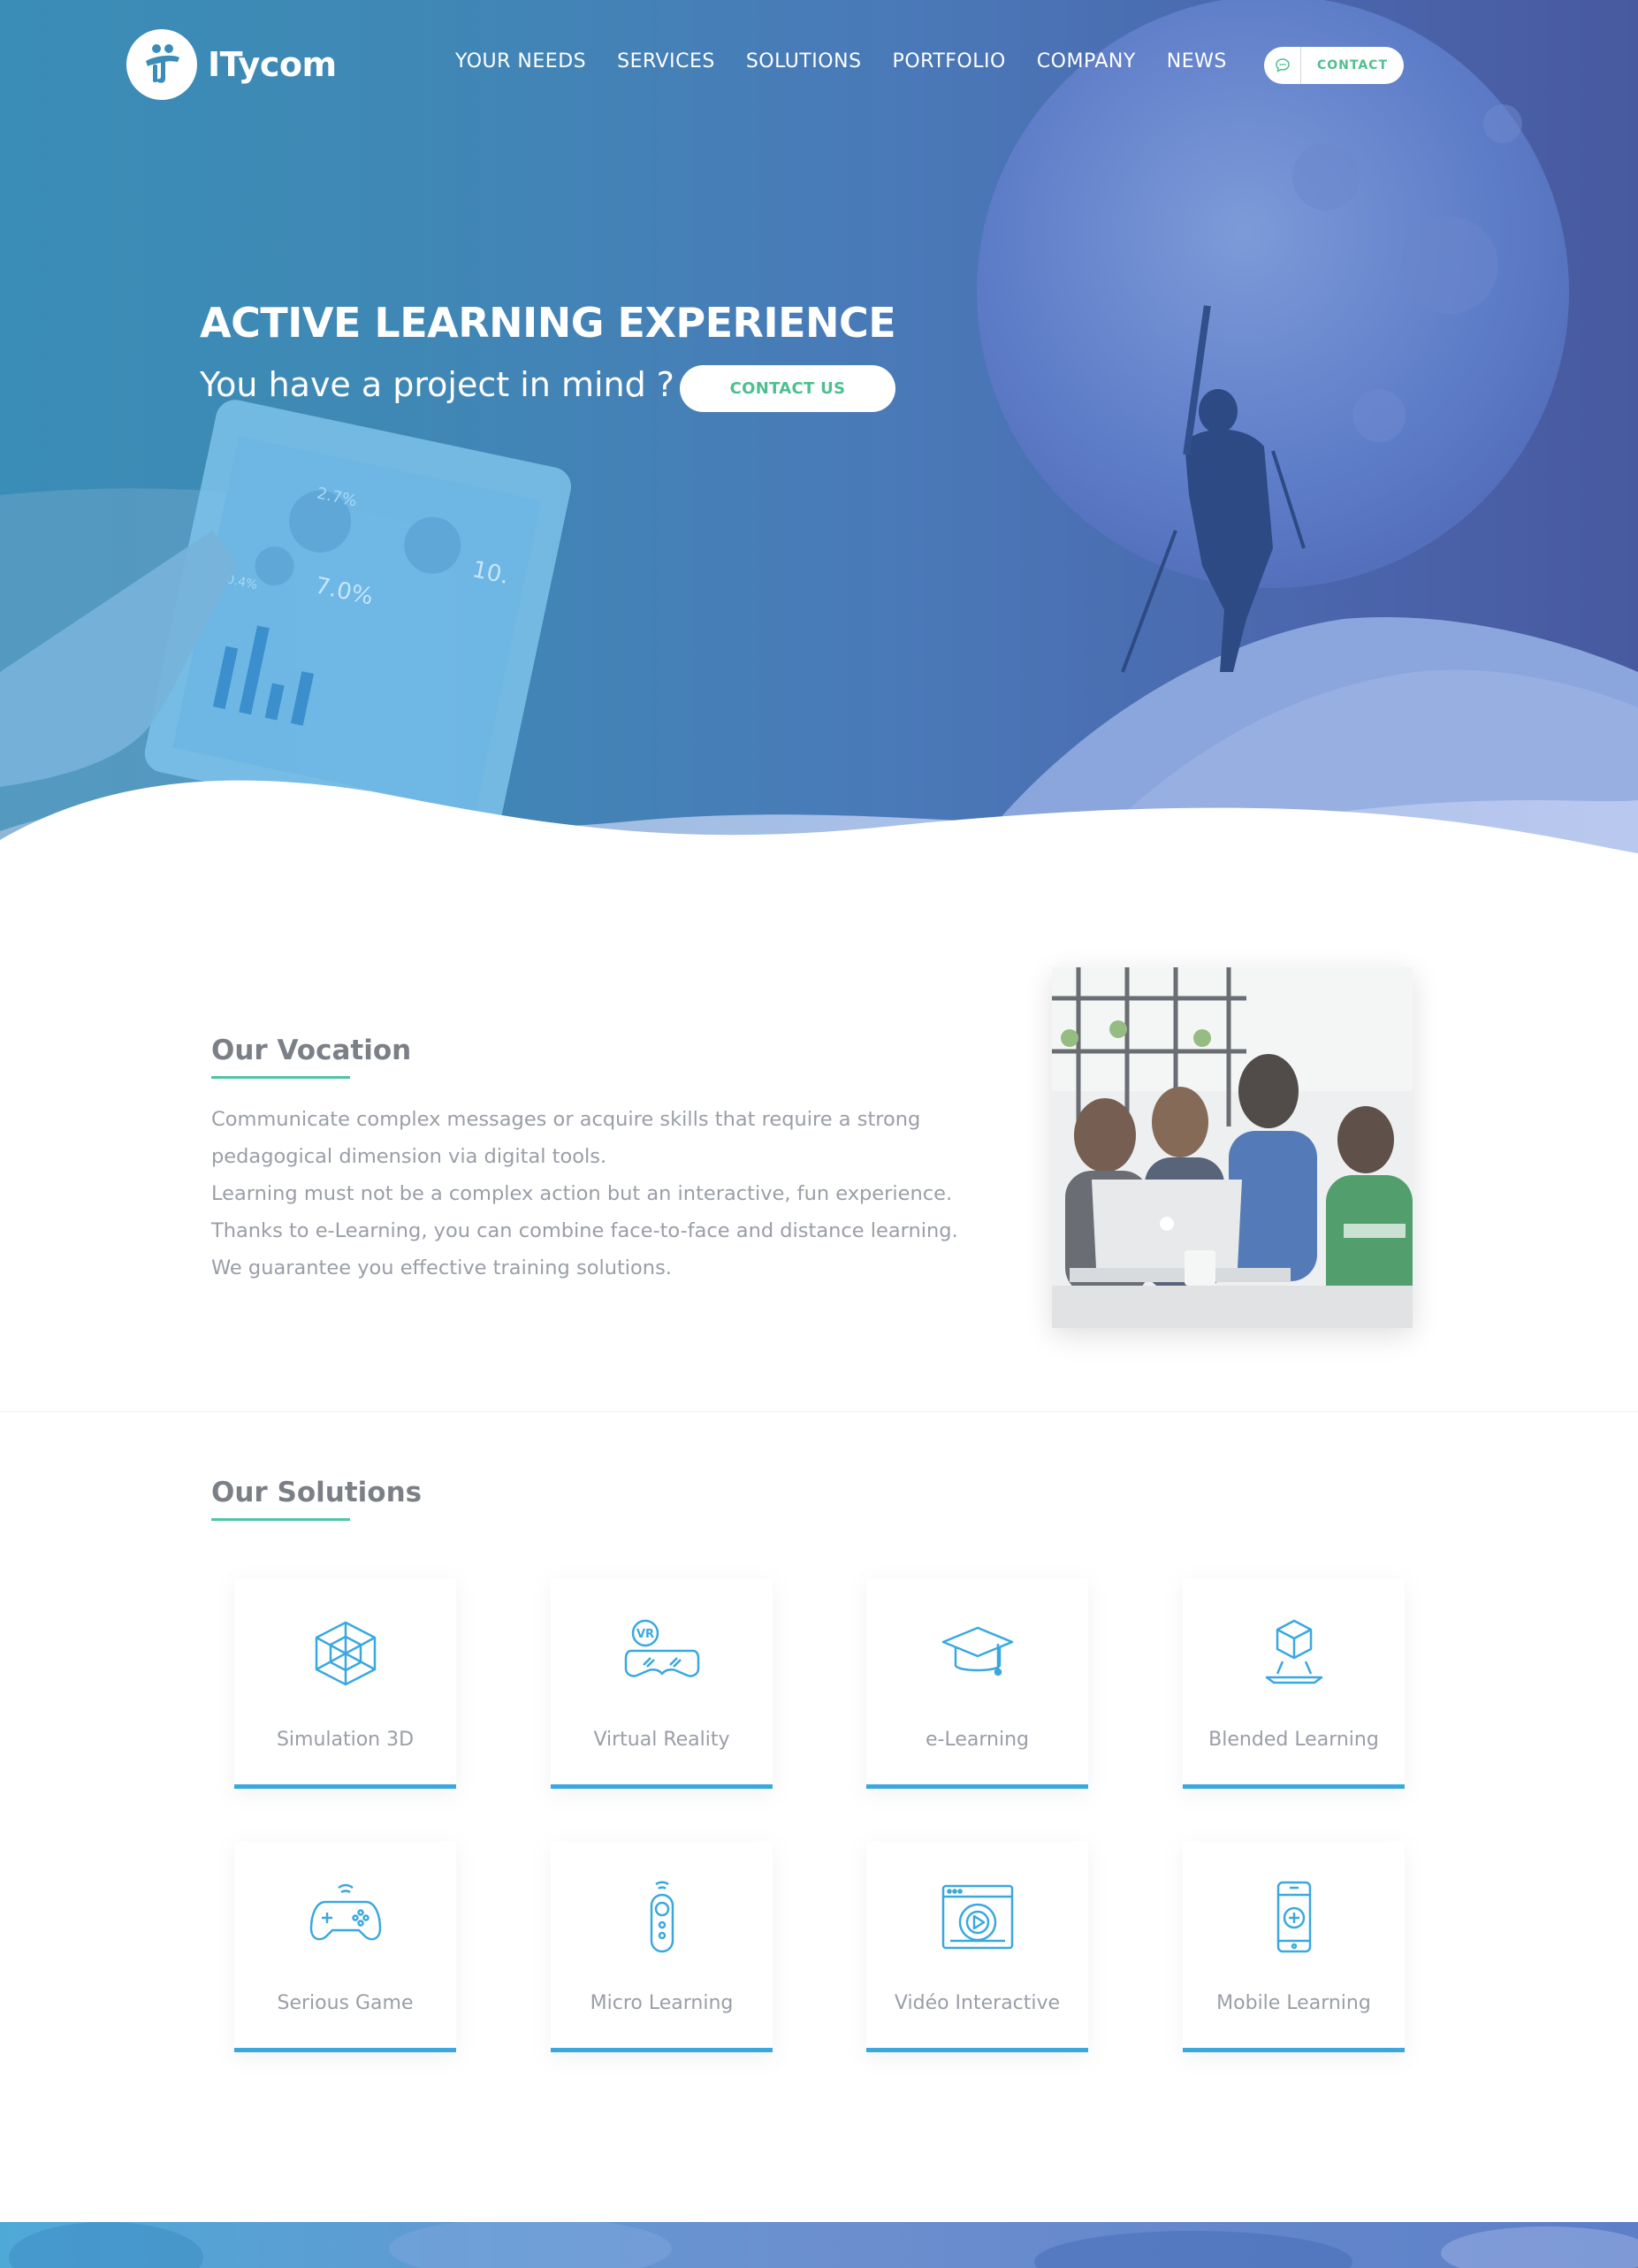 The width and height of the screenshot is (1638, 2268). Describe the element at coordinates (644, 1634) in the screenshot. I see `svg-text: VR` at that location.